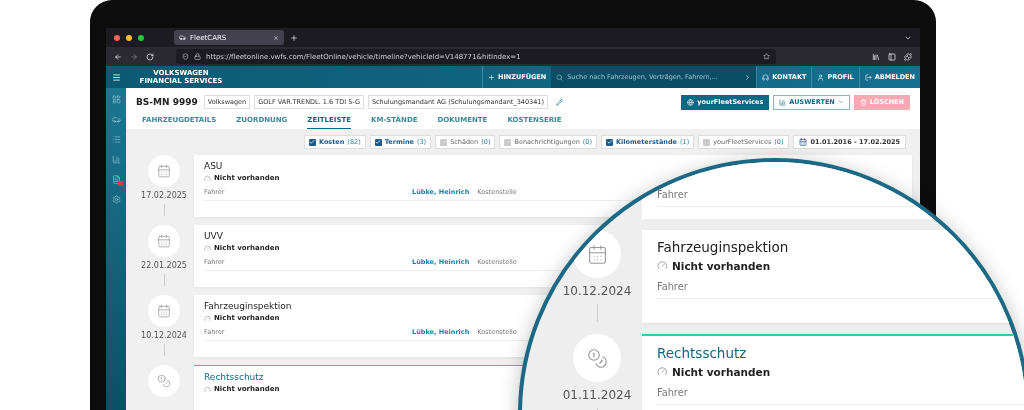 The width and height of the screenshot is (1024, 410). Describe the element at coordinates (840, 102) in the screenshot. I see `caret-icon` at that location.